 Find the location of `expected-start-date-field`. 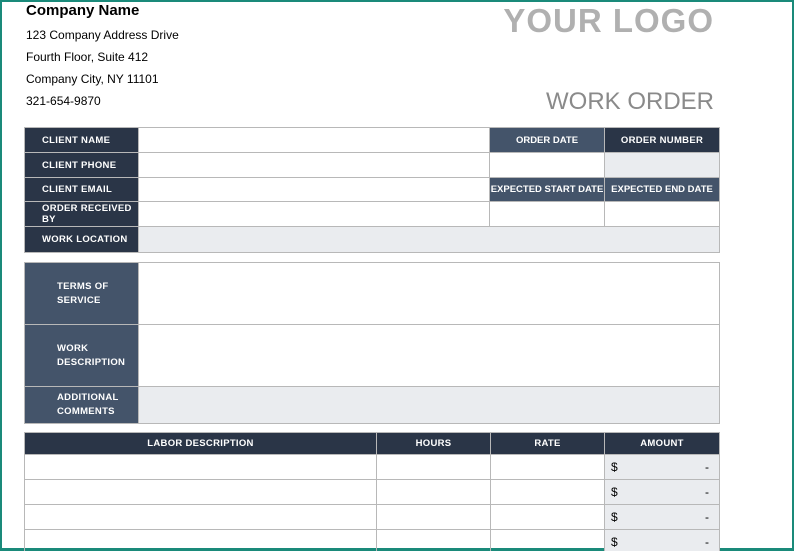

expected-start-date-field is located at coordinates (547, 214).